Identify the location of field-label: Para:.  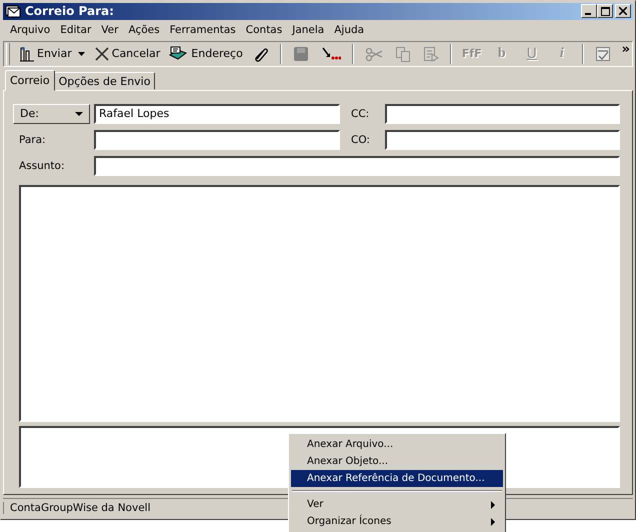
(32, 140).